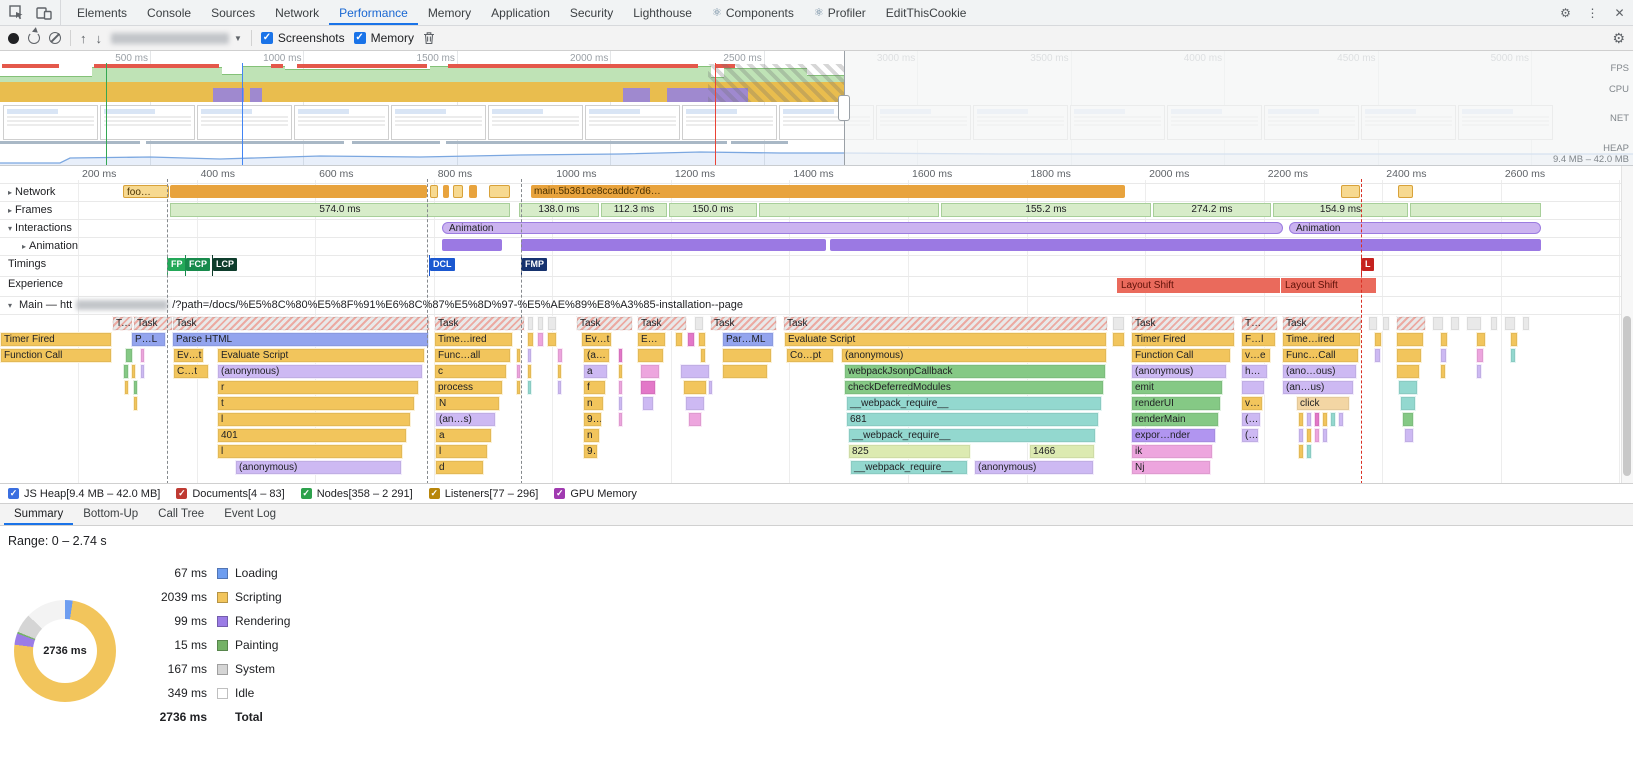  I want to click on clear-recording-icon, so click(55, 38).